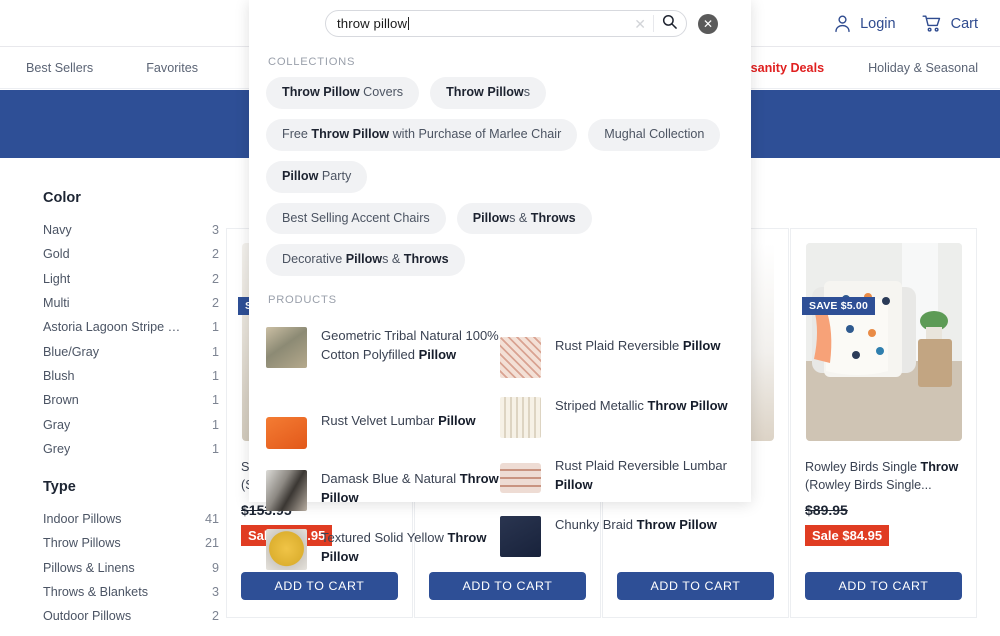  Describe the element at coordinates (596, 525) in the screenshot. I see `title-pre: Chunky Braid` at that location.